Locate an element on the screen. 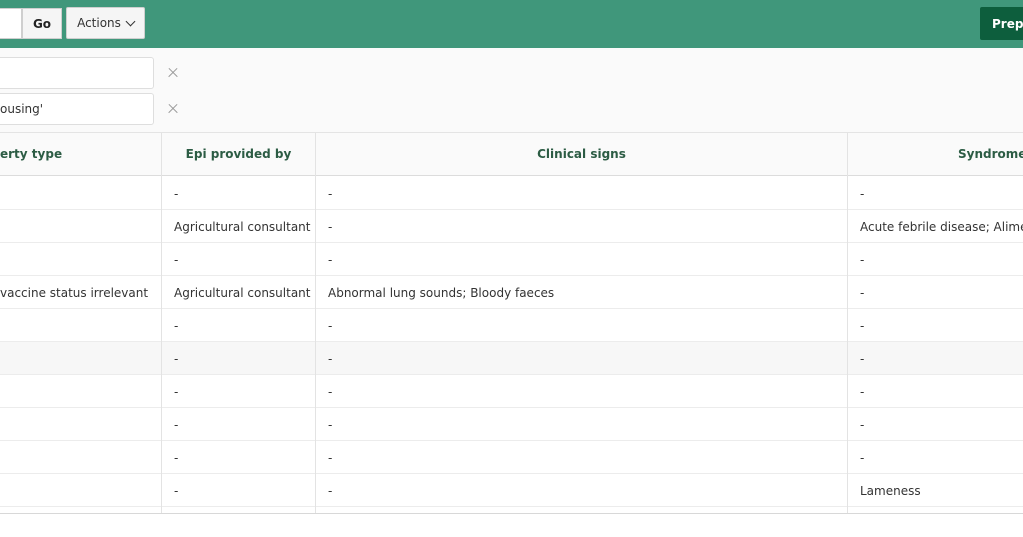 This screenshot has width=1023, height=537. table-cell: Abnormal lung sounds; Bloody faeces is located at coordinates (441, 292).